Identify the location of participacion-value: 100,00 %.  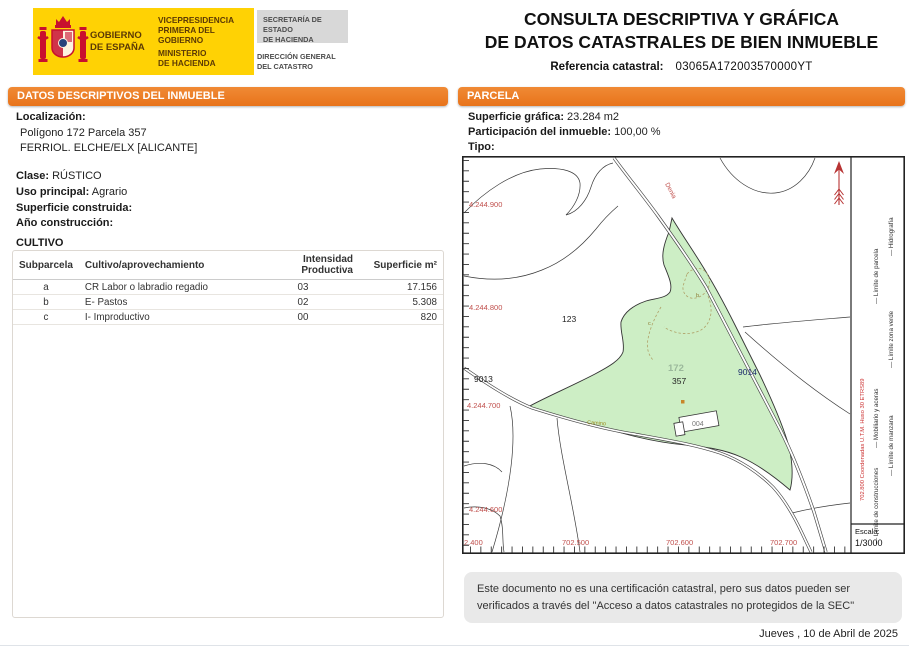
(637, 132).